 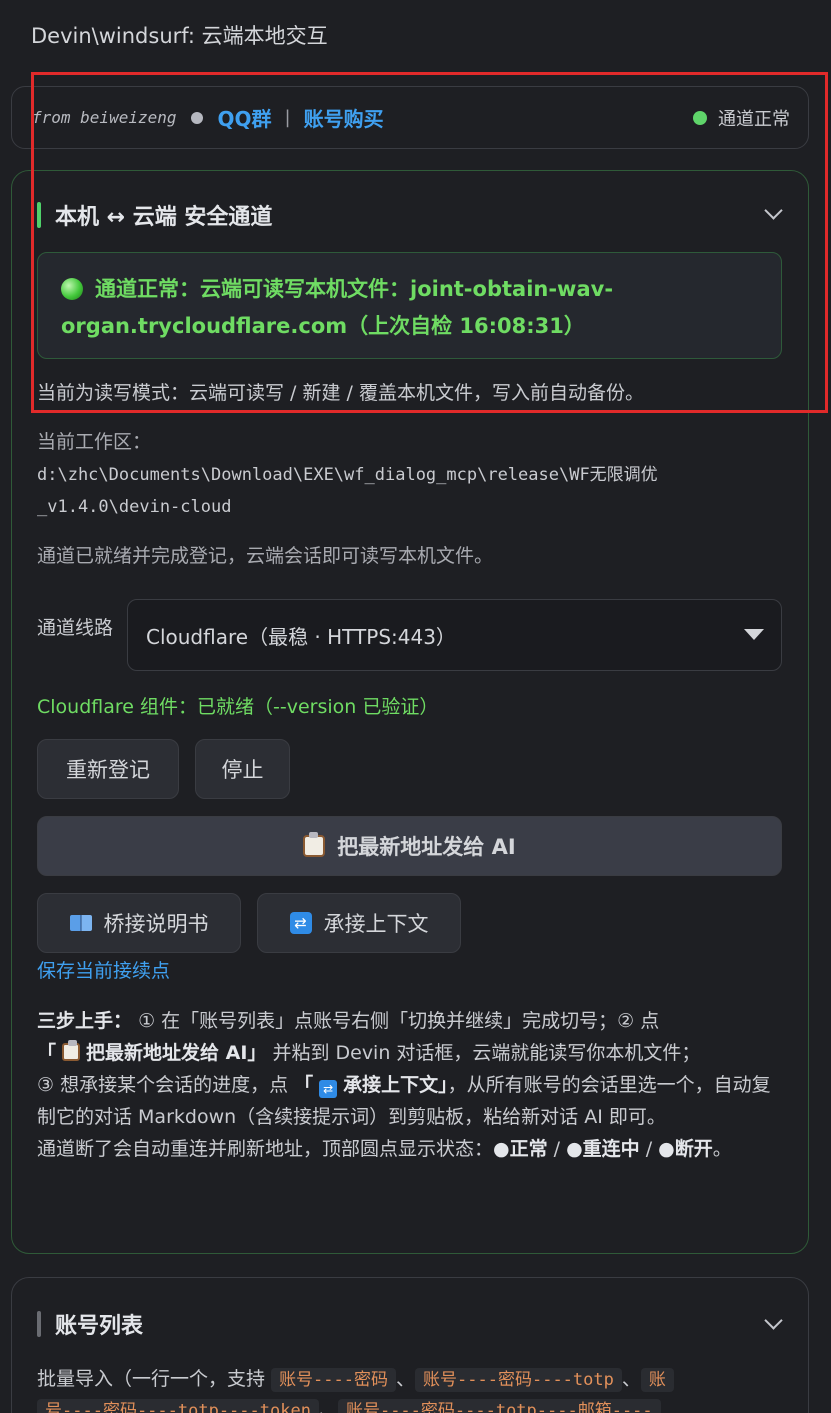 What do you see at coordinates (99, 1326) in the screenshot?
I see `accounts-panel-title: 账号列表` at bounding box center [99, 1326].